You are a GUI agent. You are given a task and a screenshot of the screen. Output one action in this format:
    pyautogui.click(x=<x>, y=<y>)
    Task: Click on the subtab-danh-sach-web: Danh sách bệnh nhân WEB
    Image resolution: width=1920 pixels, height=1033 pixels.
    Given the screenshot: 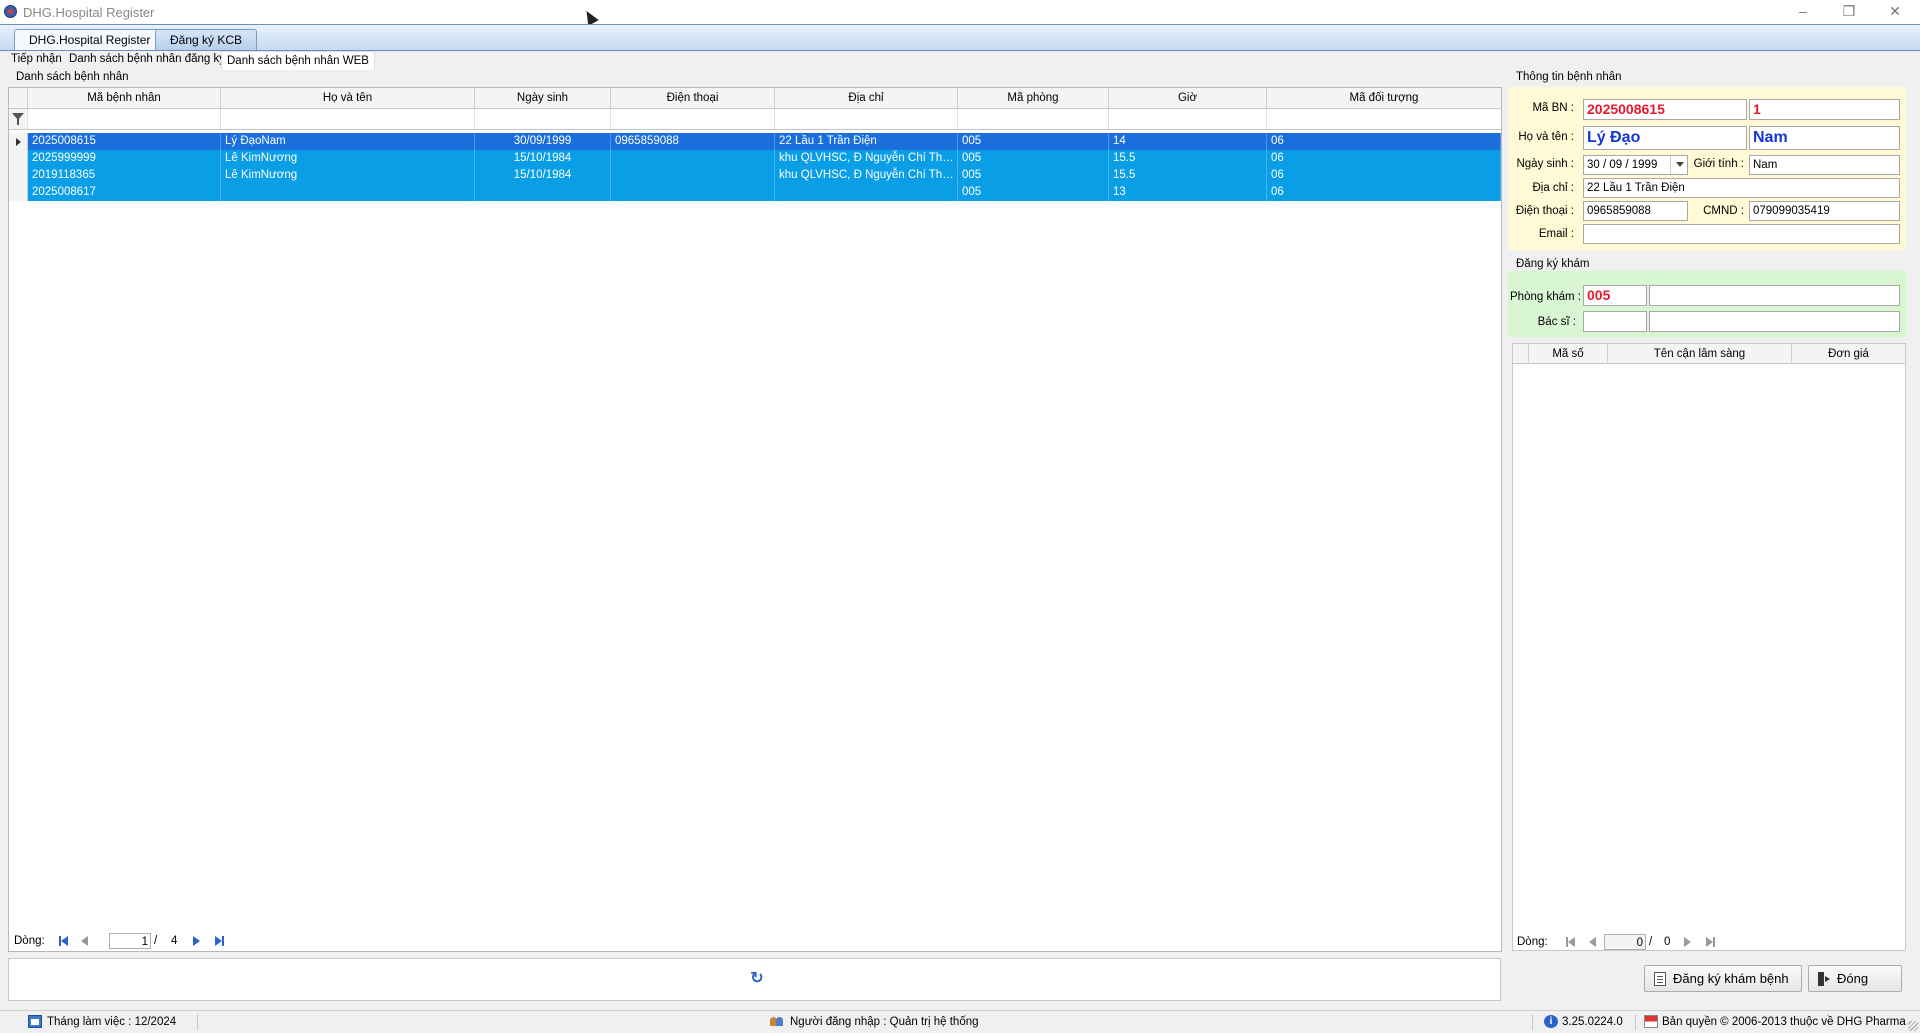 What is the action you would take?
    pyautogui.click(x=298, y=60)
    